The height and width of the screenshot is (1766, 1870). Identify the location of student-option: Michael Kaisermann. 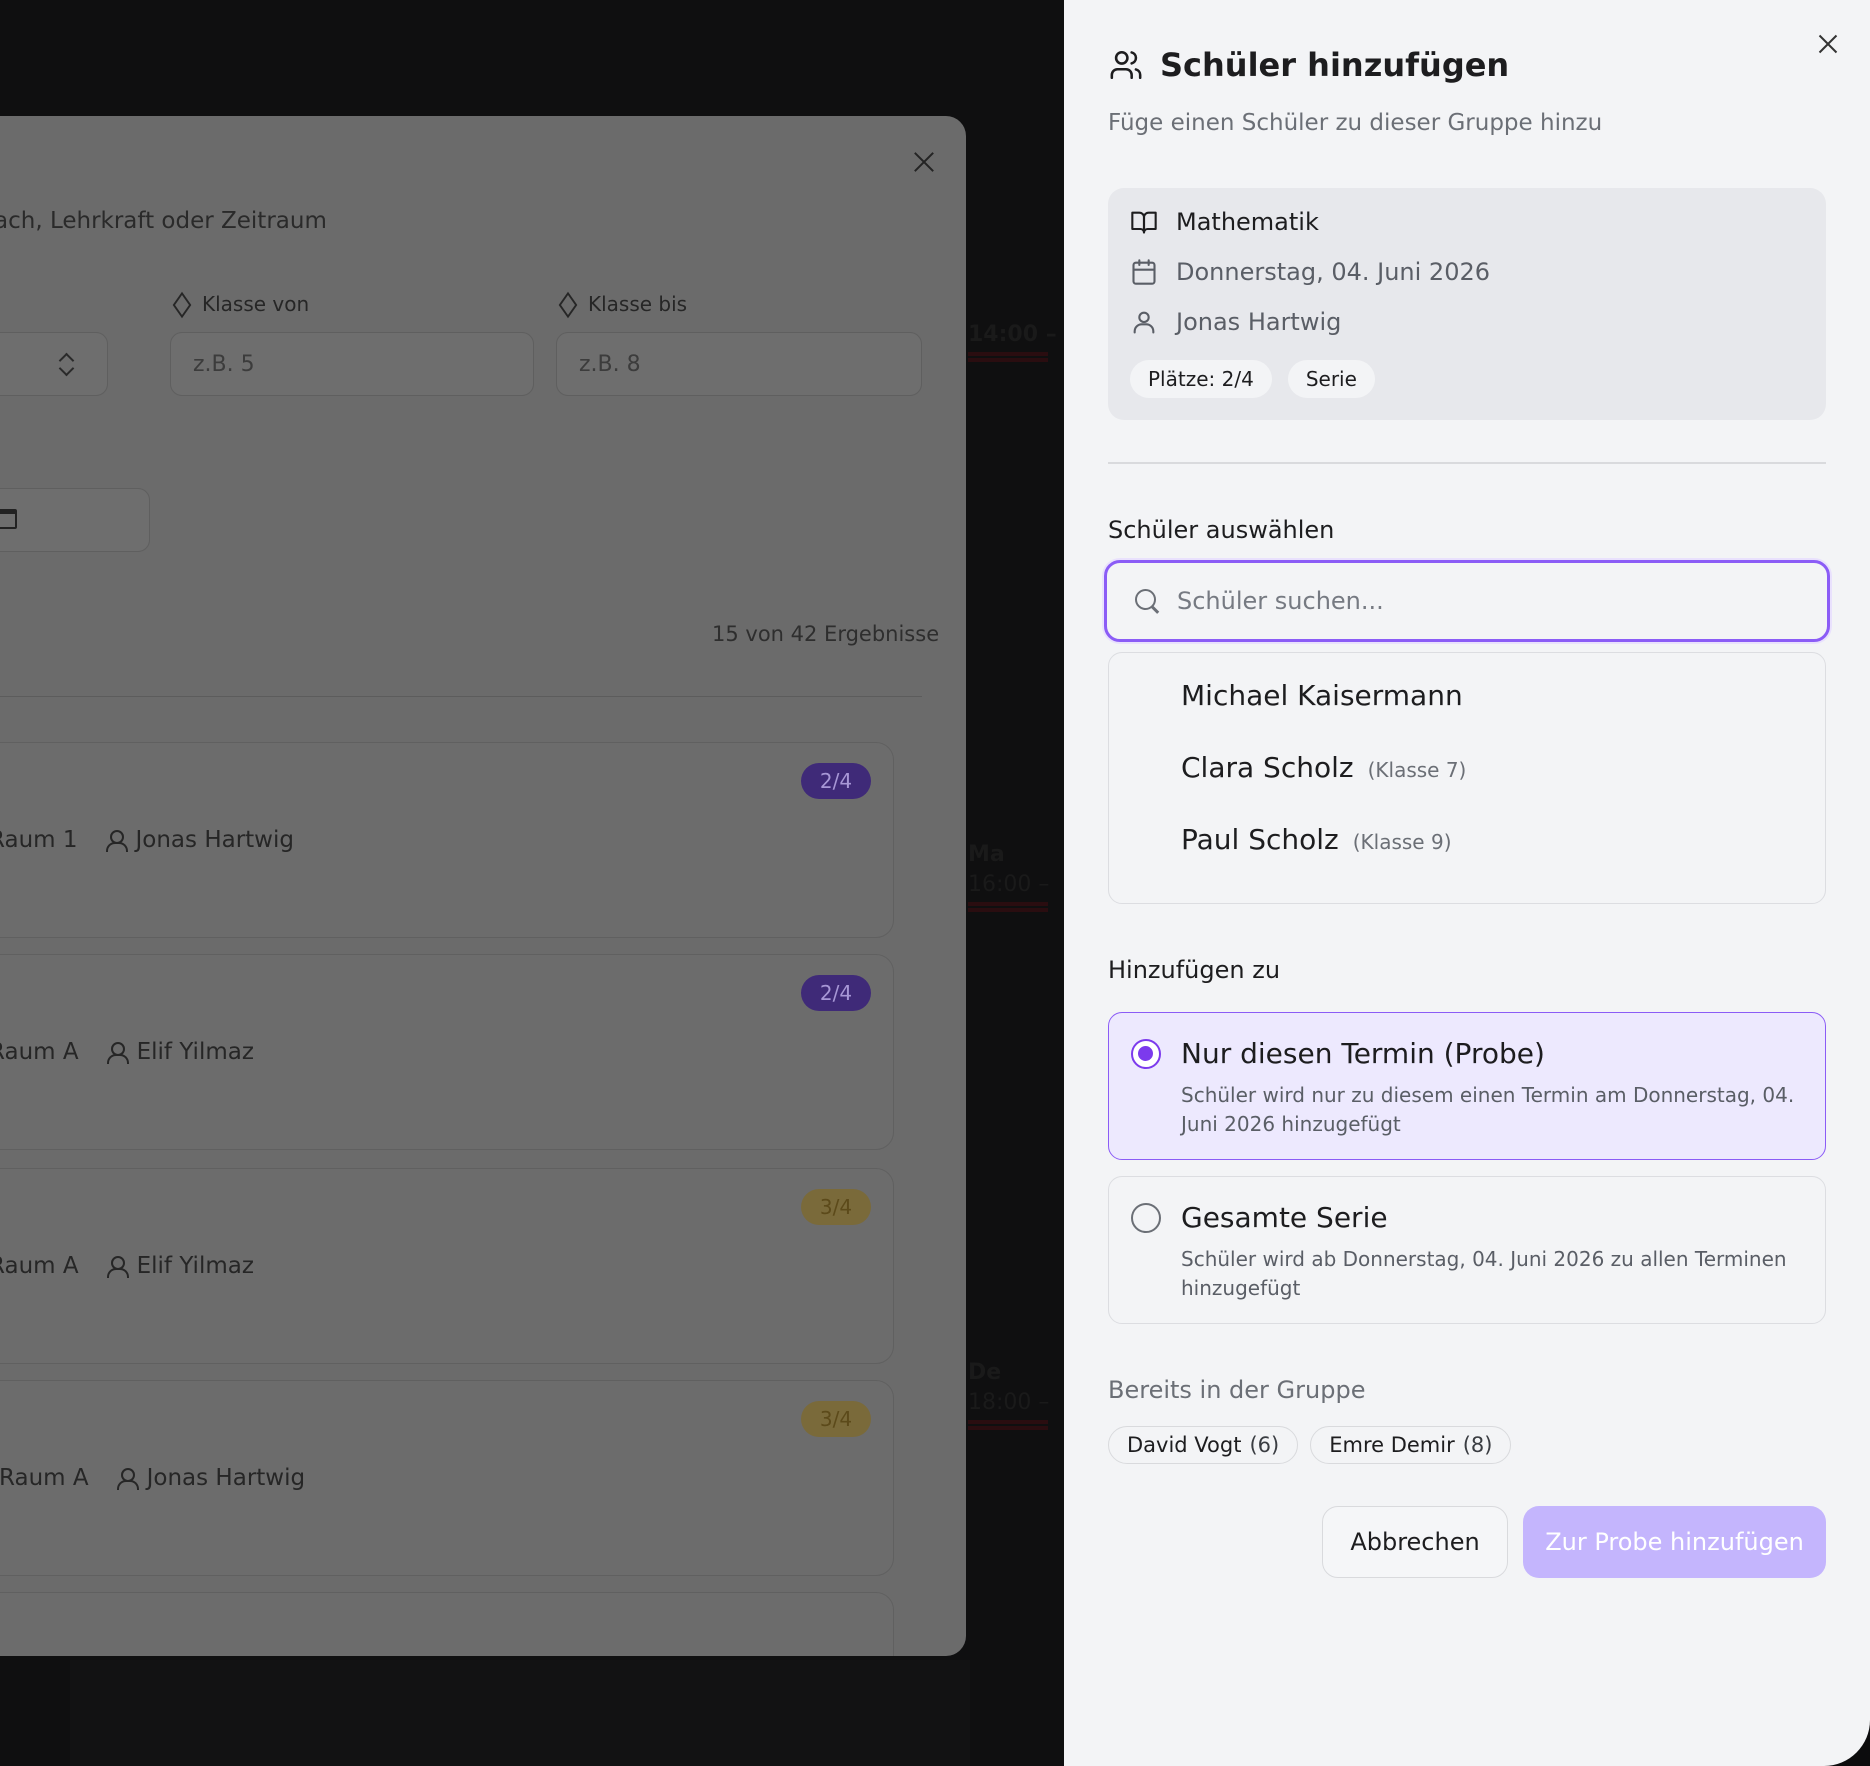
(1329, 695).